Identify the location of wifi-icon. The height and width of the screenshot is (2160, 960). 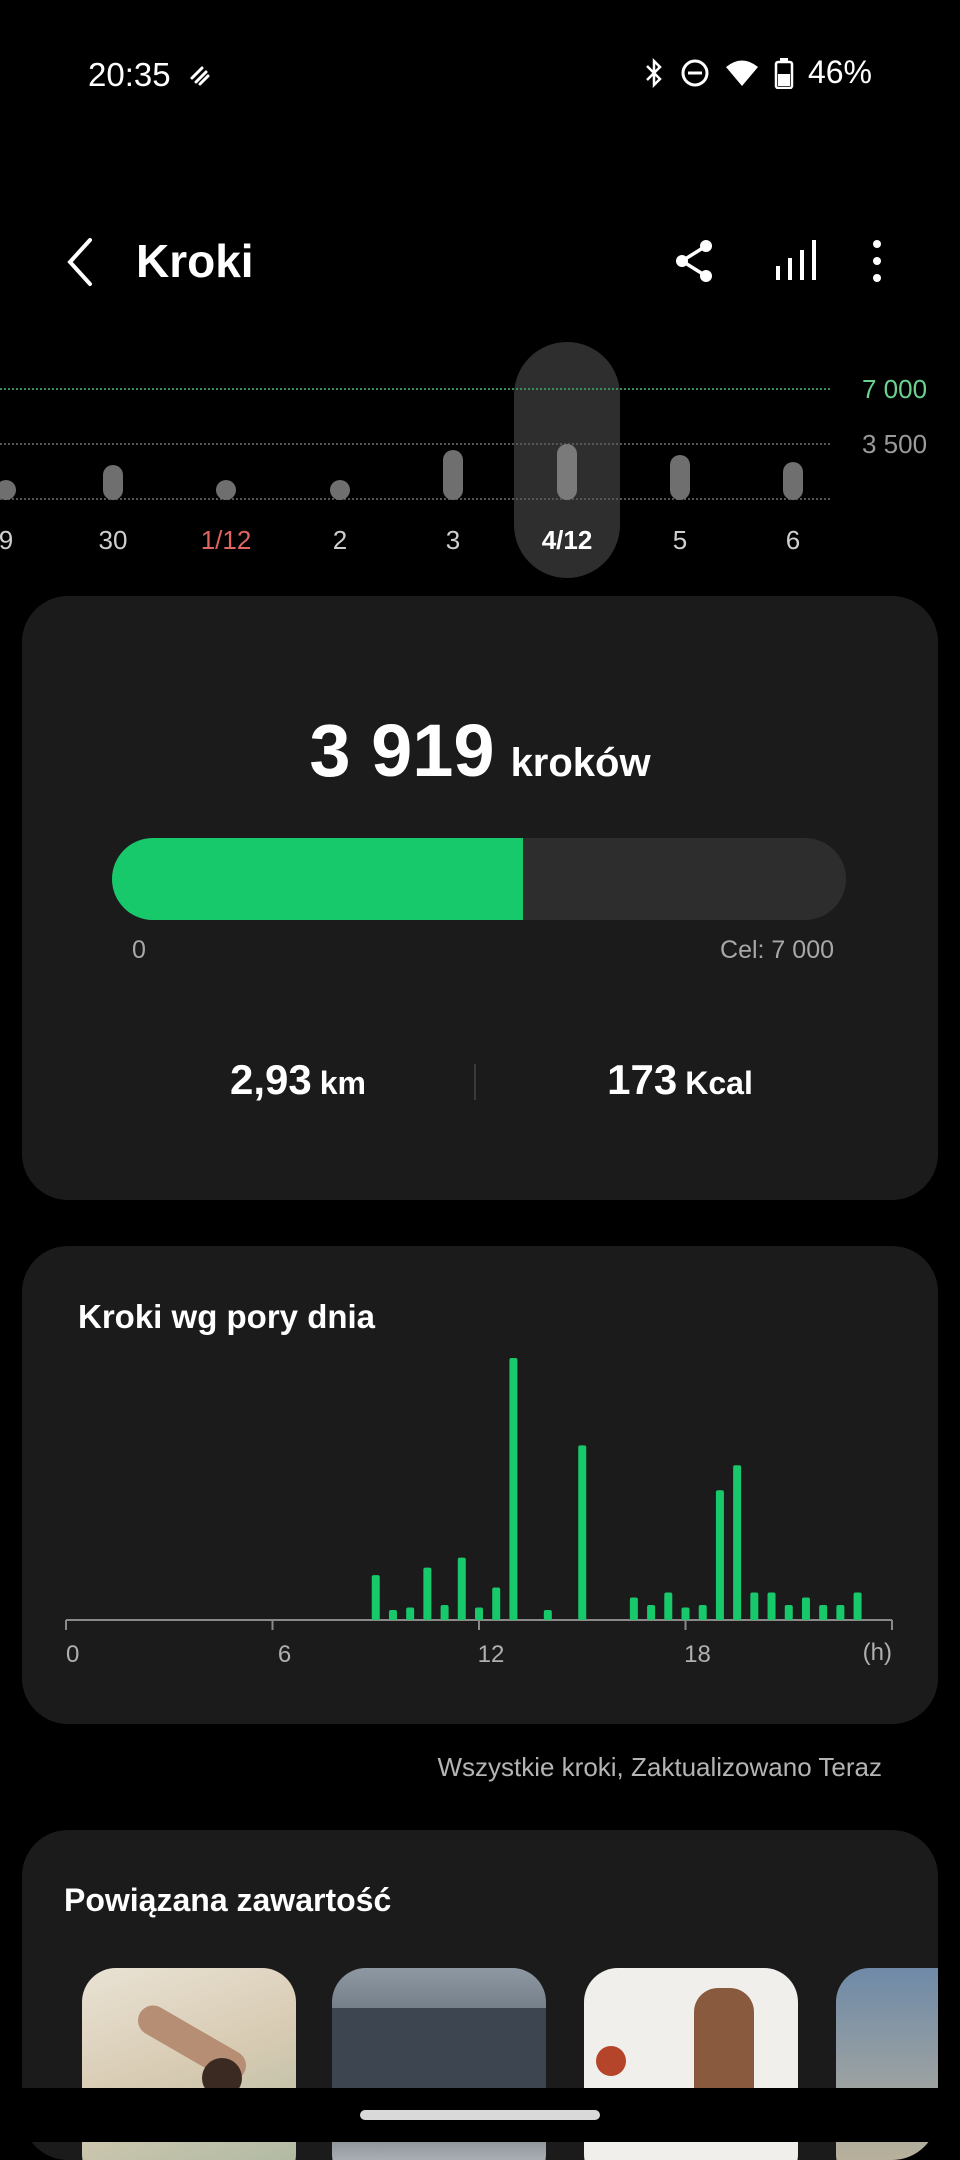
(741, 73).